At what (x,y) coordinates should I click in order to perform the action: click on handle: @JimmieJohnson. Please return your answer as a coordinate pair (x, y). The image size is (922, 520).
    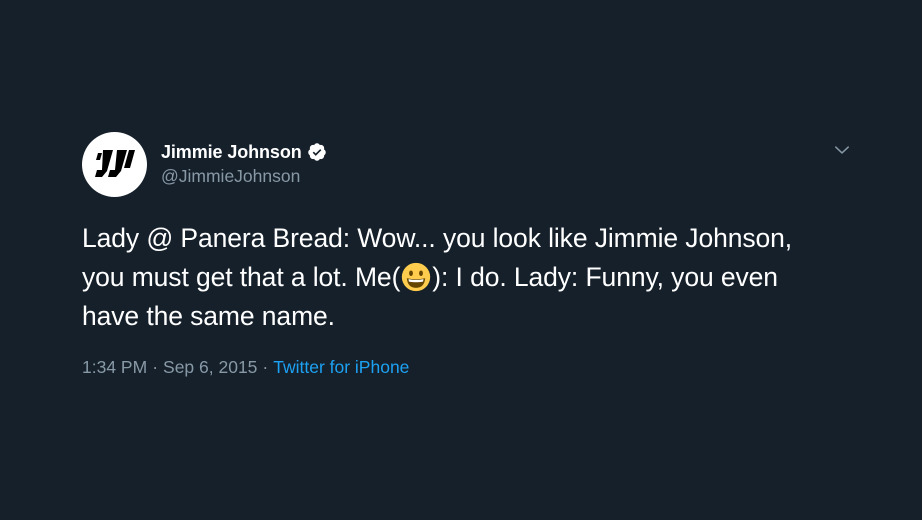
    Looking at the image, I should click on (244, 176).